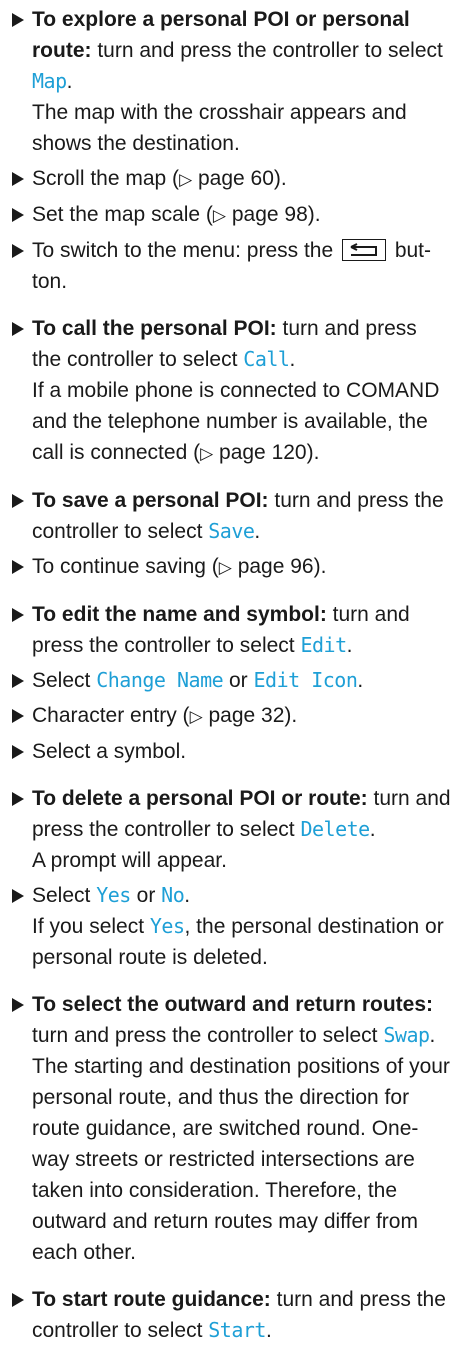  What do you see at coordinates (229, 215) in the screenshot?
I see `step-map-scale: Set the map scale (▷ page 98).` at bounding box center [229, 215].